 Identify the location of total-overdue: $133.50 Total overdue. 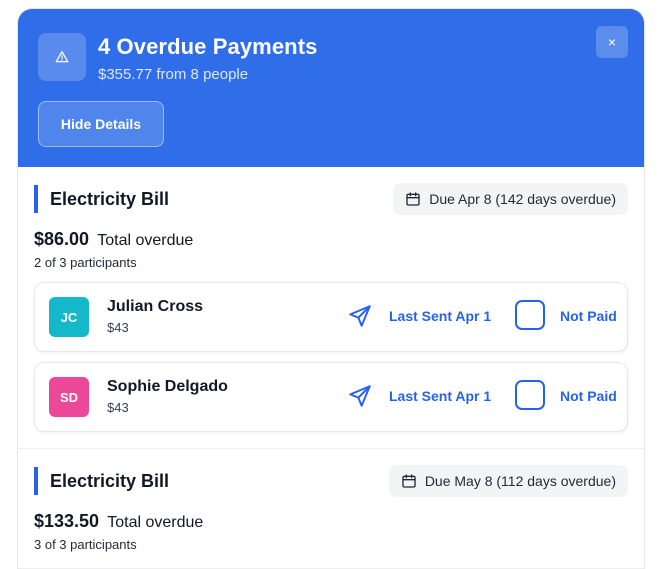
(331, 521).